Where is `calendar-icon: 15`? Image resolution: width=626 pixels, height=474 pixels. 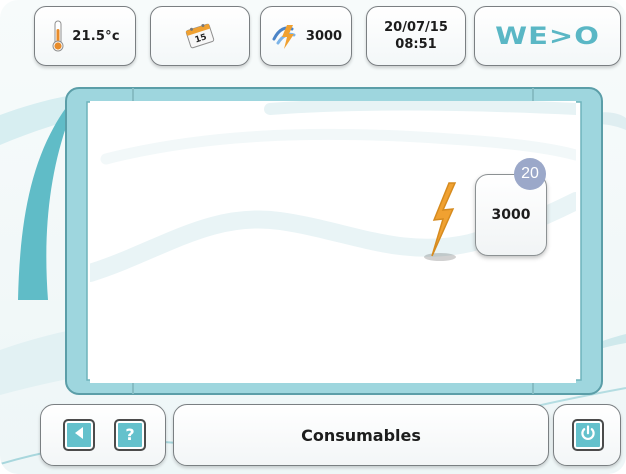 calendar-icon: 15 is located at coordinates (200, 36).